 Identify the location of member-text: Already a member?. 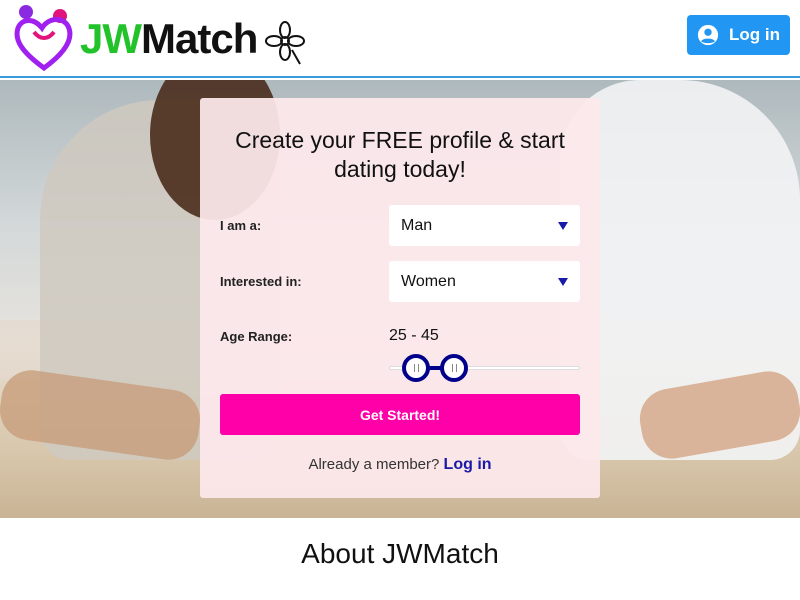
(374, 464).